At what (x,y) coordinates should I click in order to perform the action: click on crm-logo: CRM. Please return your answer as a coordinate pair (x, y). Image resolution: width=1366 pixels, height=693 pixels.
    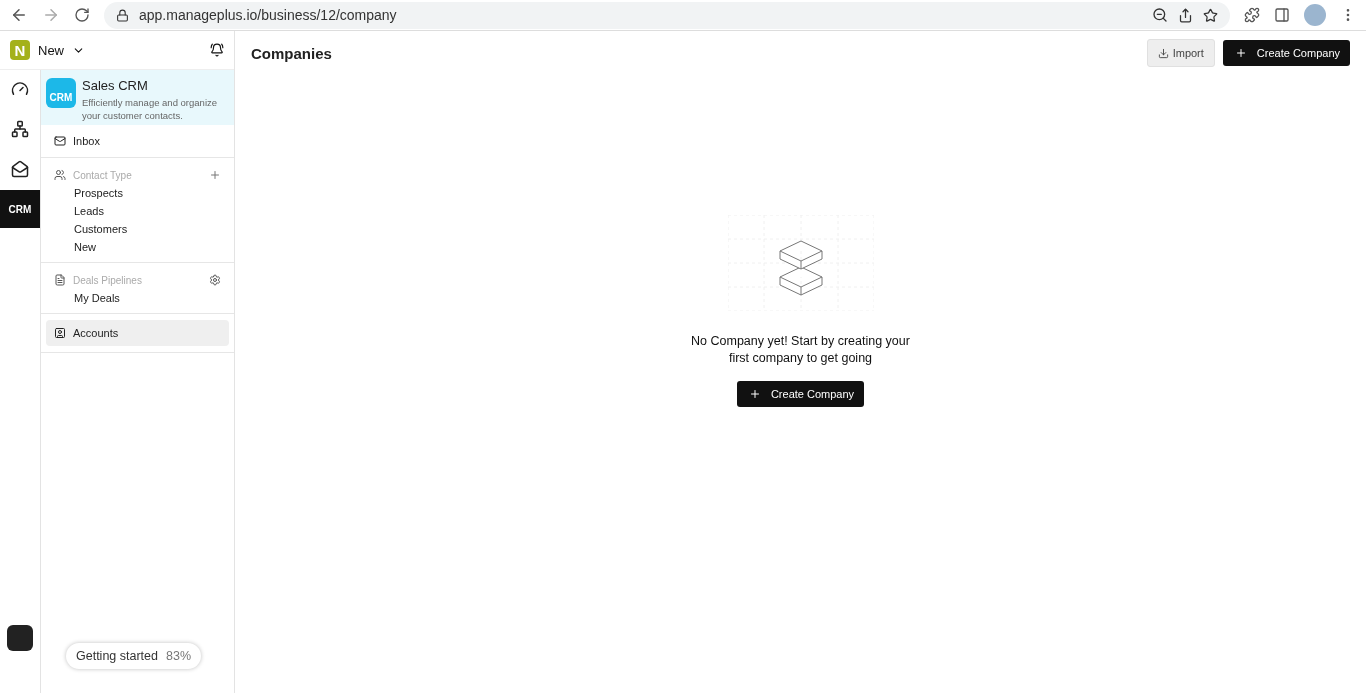
    Looking at the image, I should click on (61, 93).